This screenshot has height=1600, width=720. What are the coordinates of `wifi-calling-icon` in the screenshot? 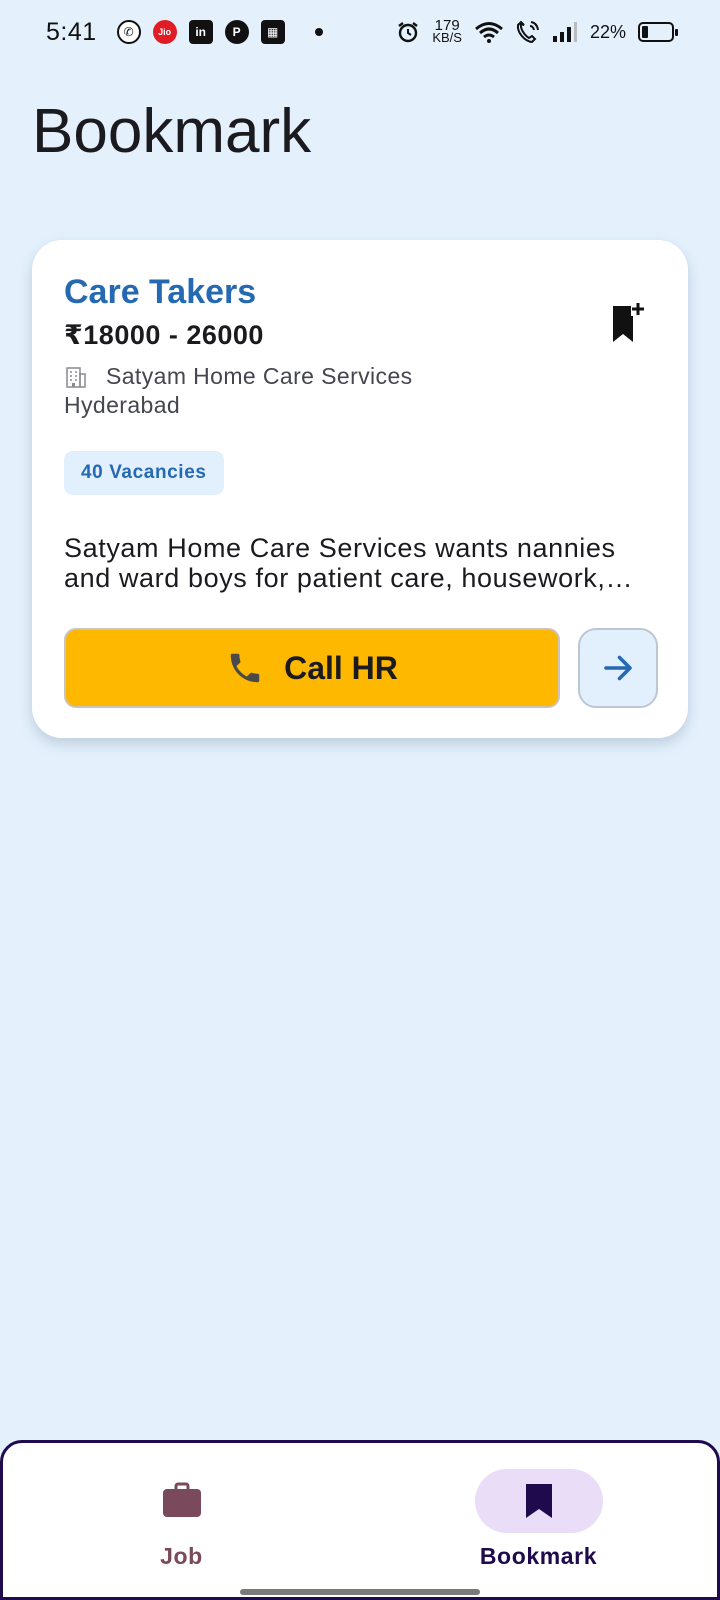 It's located at (527, 32).